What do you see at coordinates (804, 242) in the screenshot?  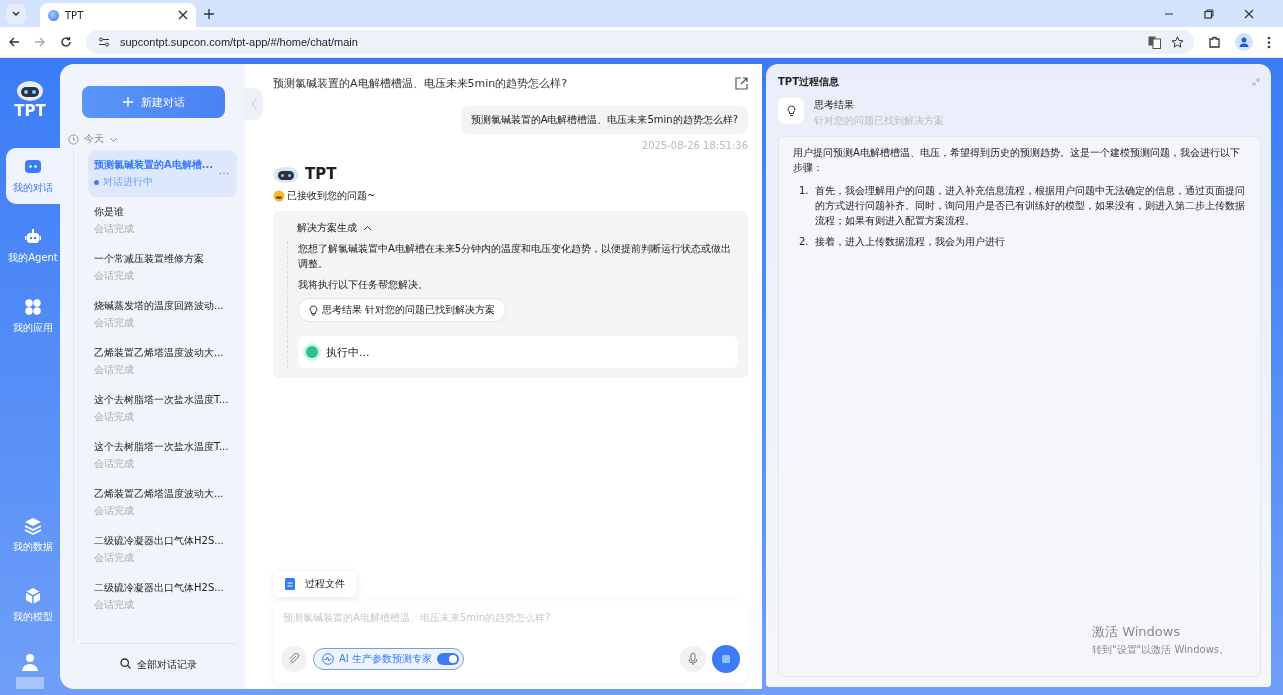 I see `step-number: 2.` at bounding box center [804, 242].